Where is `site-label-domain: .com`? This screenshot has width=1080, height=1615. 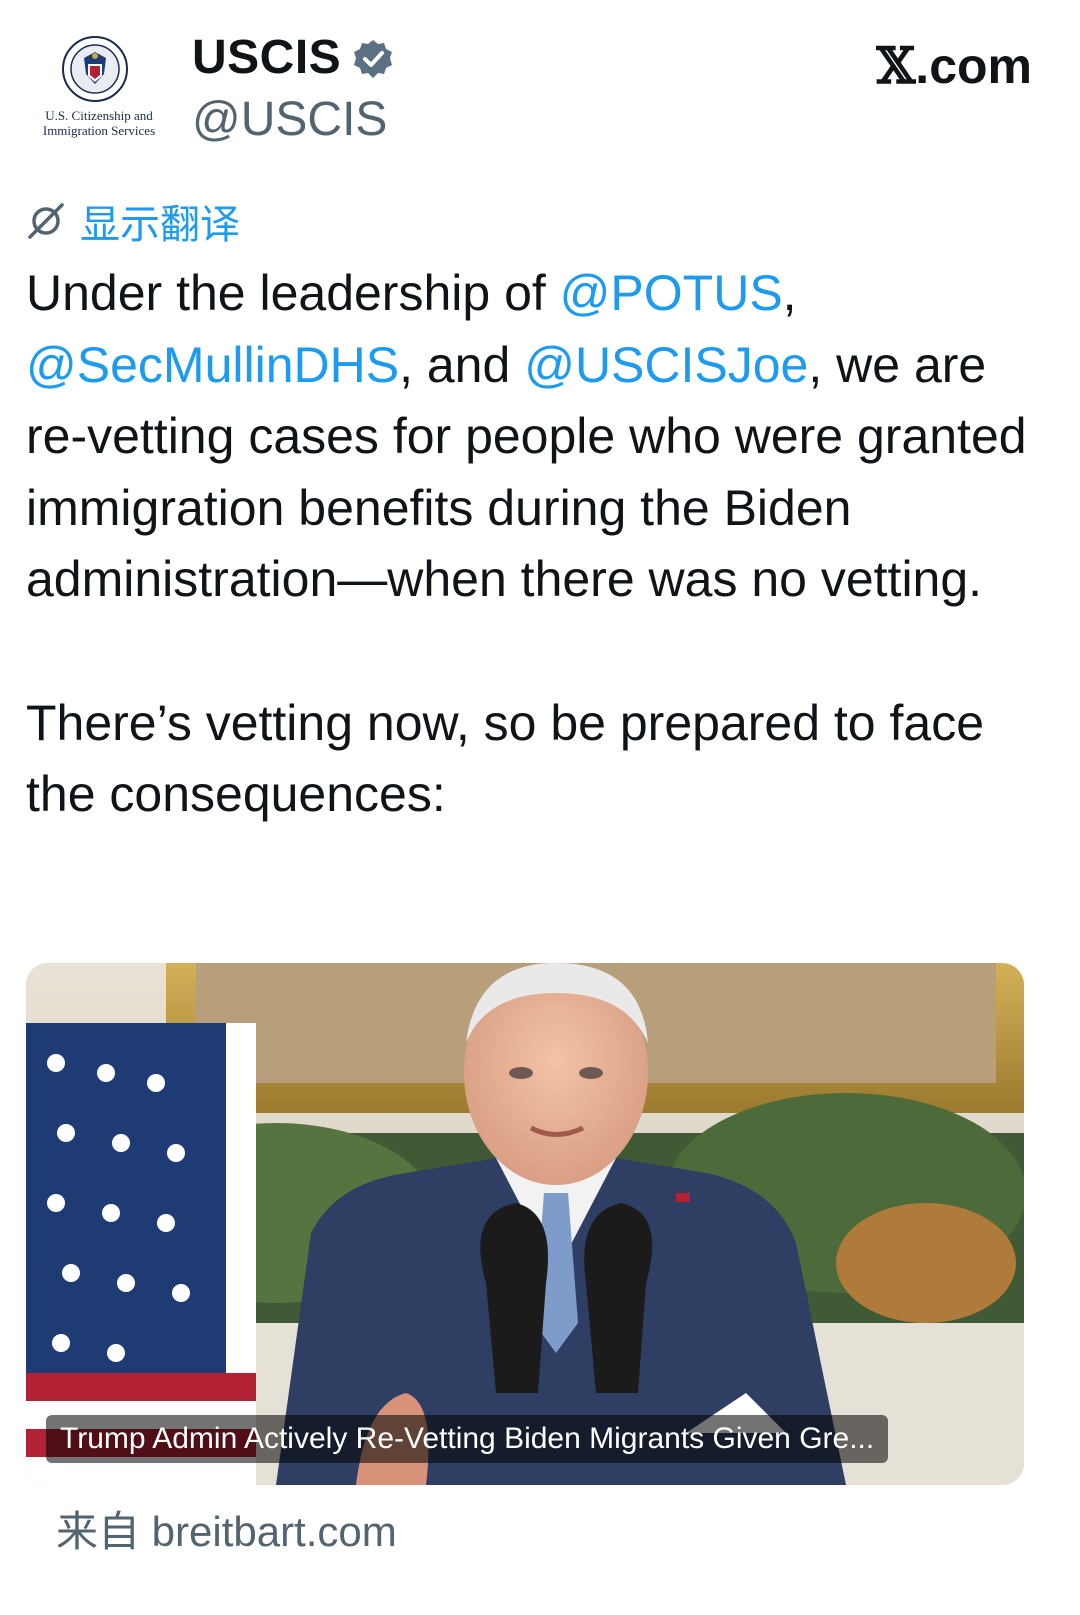
site-label-domain: .com is located at coordinates (973, 66).